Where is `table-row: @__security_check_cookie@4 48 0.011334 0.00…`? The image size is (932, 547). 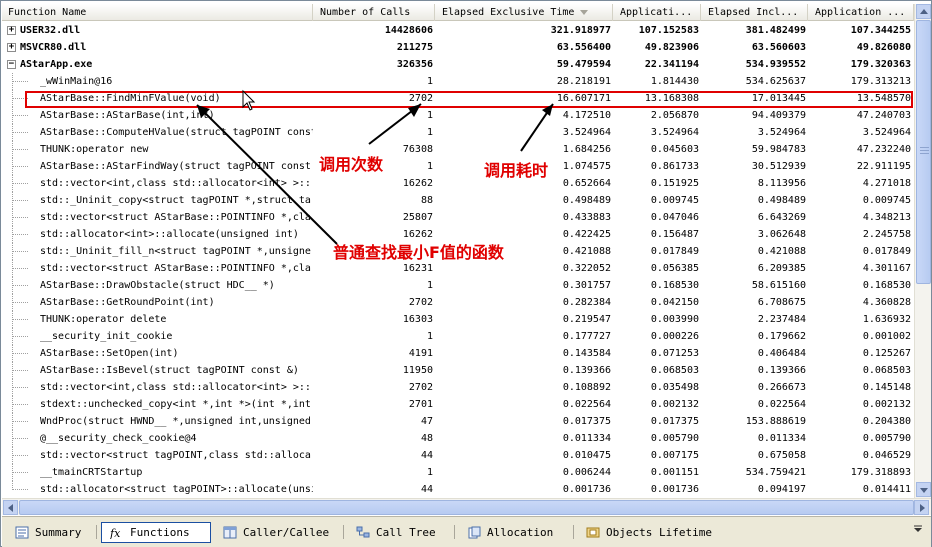 table-row: @__security_check_cookie@4 48 0.011334 0.00… is located at coordinates (458, 438).